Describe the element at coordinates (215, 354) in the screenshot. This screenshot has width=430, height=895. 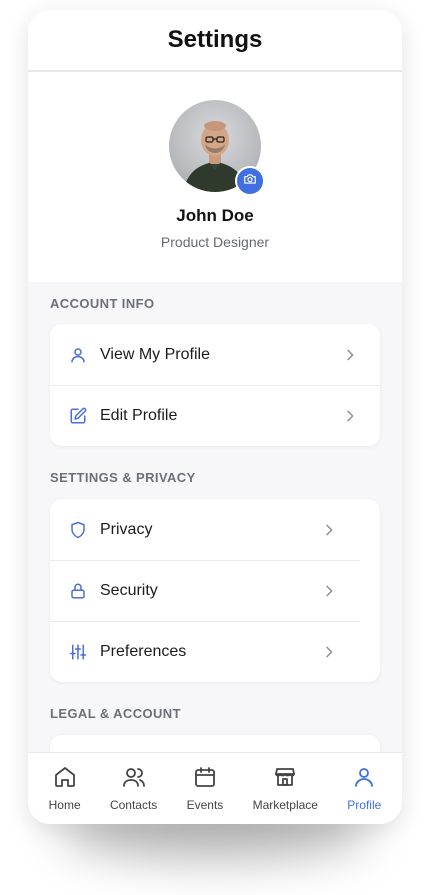
I see `view-my-profile-item: View My Profile` at that location.